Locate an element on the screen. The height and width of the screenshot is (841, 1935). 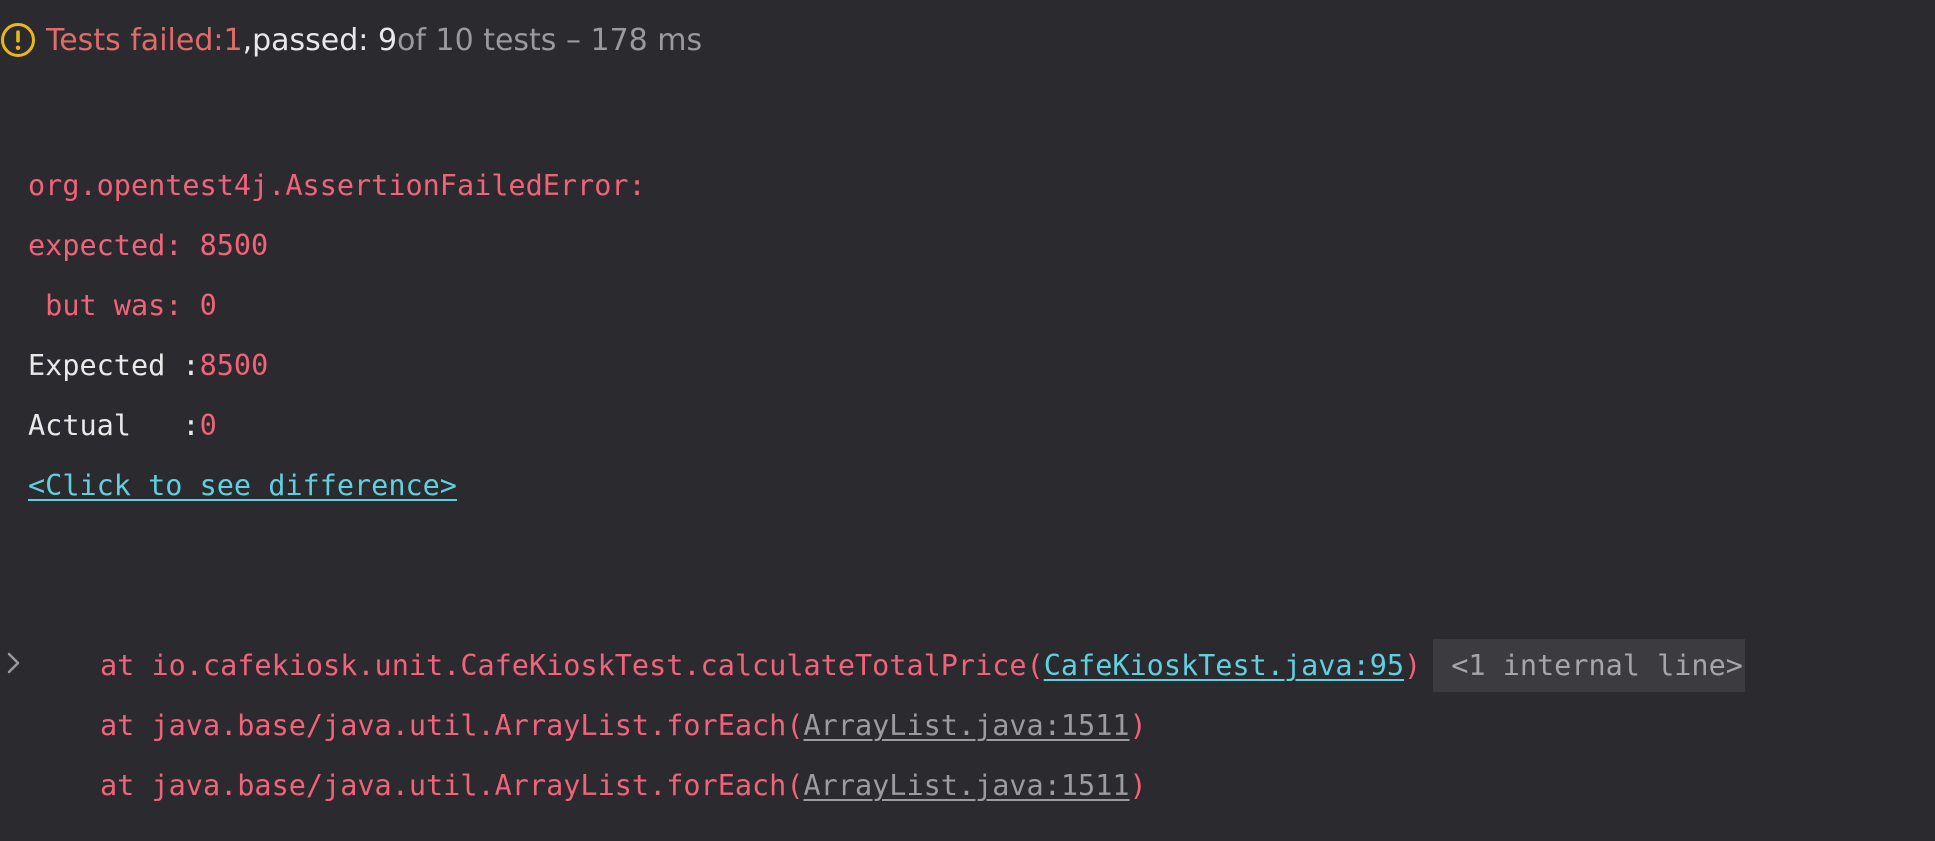
expected-row: Expected :8500 is located at coordinates (148, 366).